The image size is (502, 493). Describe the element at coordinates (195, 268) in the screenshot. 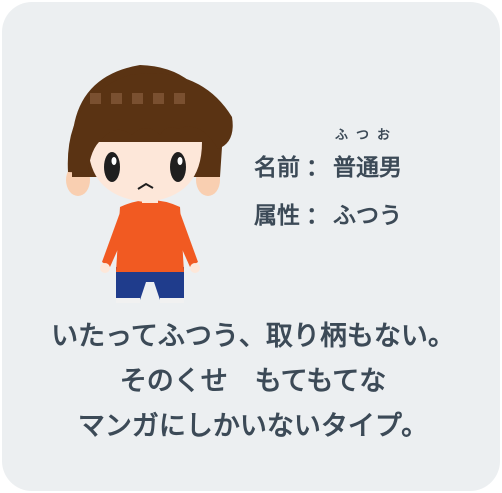

I see `right-hand` at that location.